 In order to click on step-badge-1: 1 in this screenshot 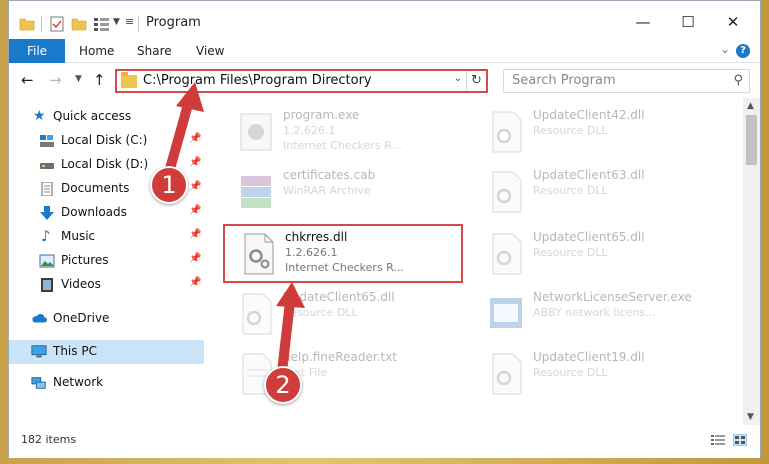, I will do `click(169, 185)`.